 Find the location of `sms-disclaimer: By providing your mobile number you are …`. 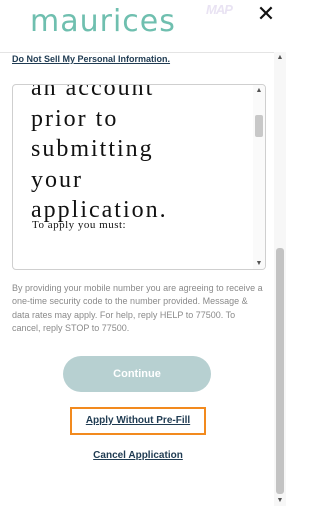

sms-disclaimer: By providing your mobile number you are … is located at coordinates (137, 308).